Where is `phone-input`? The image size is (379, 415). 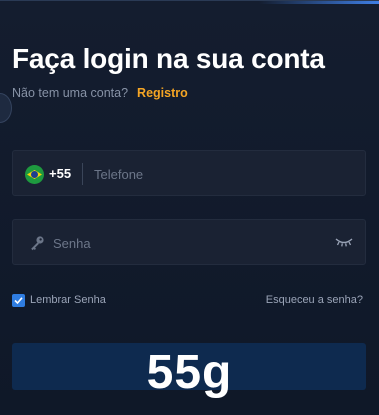 phone-input is located at coordinates (219, 174).